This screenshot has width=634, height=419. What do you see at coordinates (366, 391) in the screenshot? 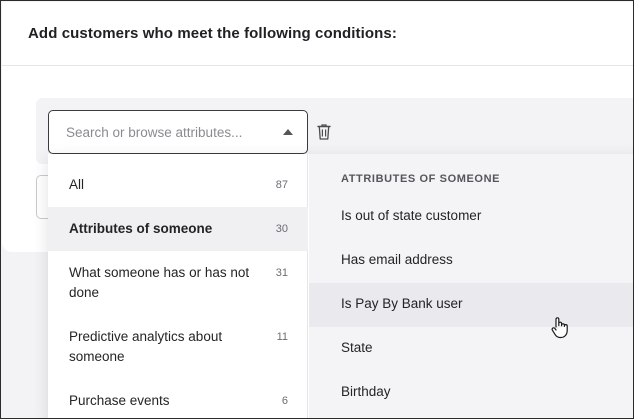
I see `attribute-label: Birthday` at bounding box center [366, 391].